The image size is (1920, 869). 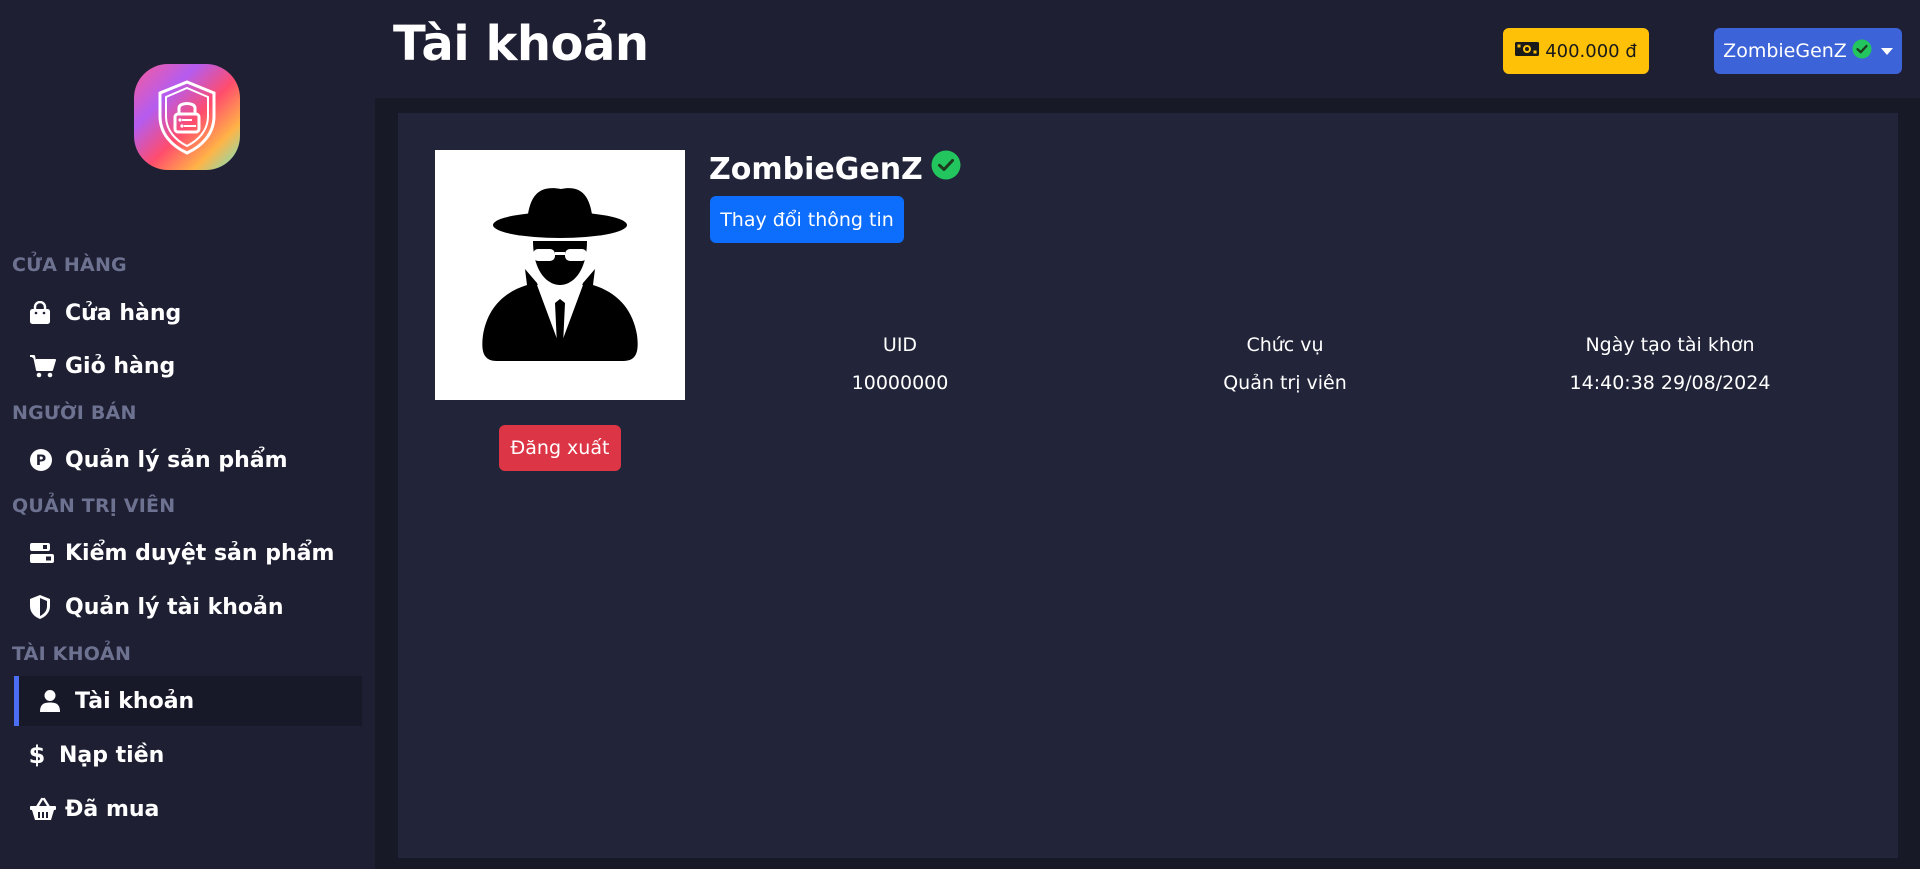 What do you see at coordinates (1670, 345) in the screenshot?
I see `info-label: Ngày tạo tài khơn` at bounding box center [1670, 345].